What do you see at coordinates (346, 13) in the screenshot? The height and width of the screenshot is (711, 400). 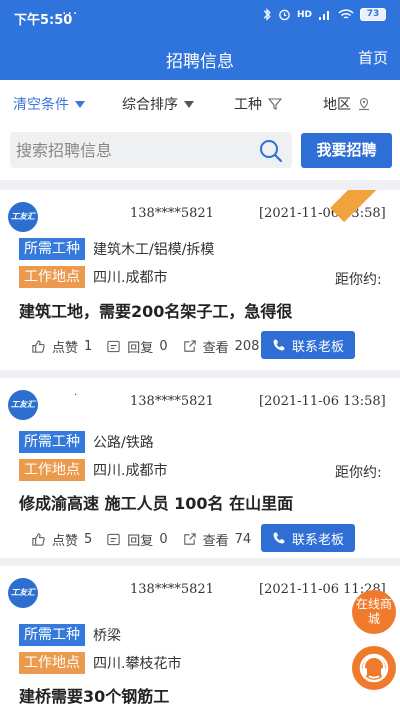 I see `wifi-icon` at bounding box center [346, 13].